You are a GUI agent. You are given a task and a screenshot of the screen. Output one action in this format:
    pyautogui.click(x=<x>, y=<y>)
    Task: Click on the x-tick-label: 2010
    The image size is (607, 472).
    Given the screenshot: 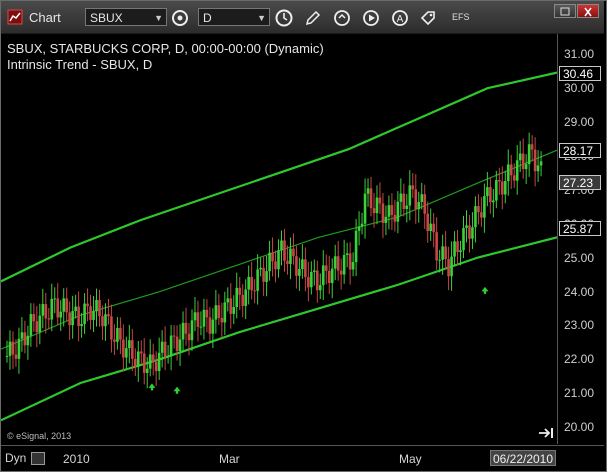 What is the action you would take?
    pyautogui.click(x=76, y=459)
    